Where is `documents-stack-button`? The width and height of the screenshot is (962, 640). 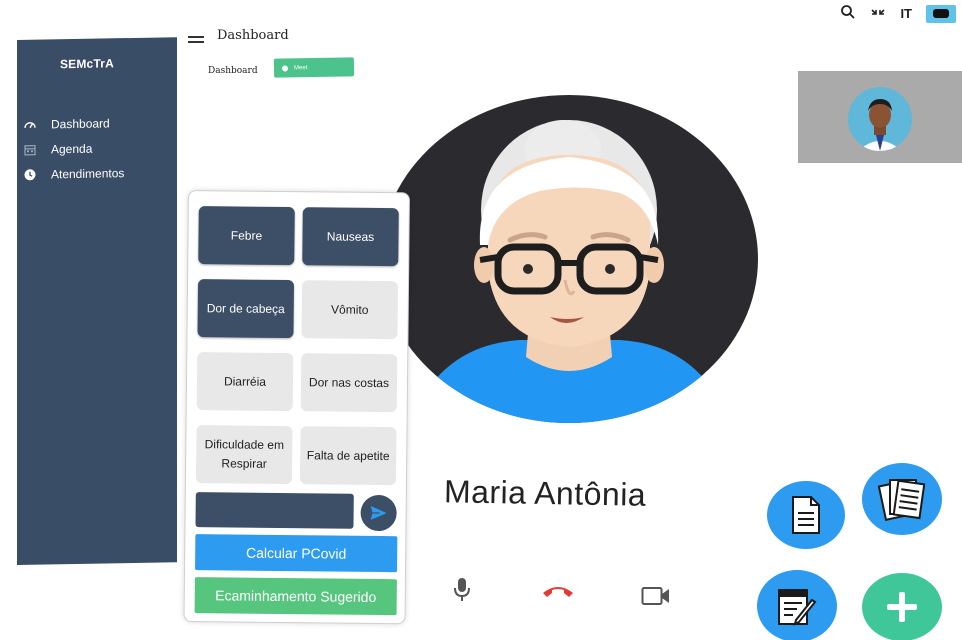 documents-stack-button is located at coordinates (902, 499).